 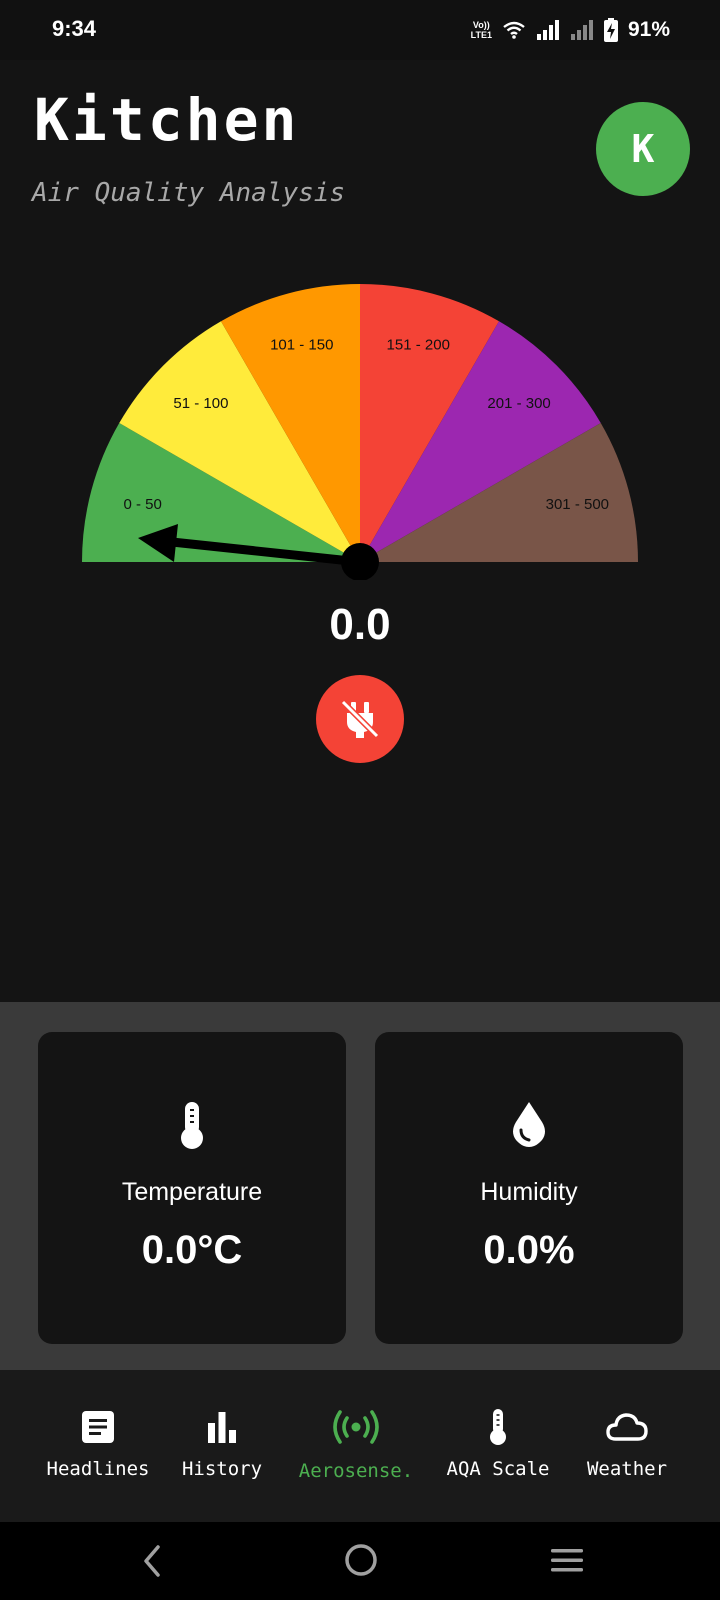 What do you see at coordinates (152, 1561) in the screenshot?
I see `back-icon` at bounding box center [152, 1561].